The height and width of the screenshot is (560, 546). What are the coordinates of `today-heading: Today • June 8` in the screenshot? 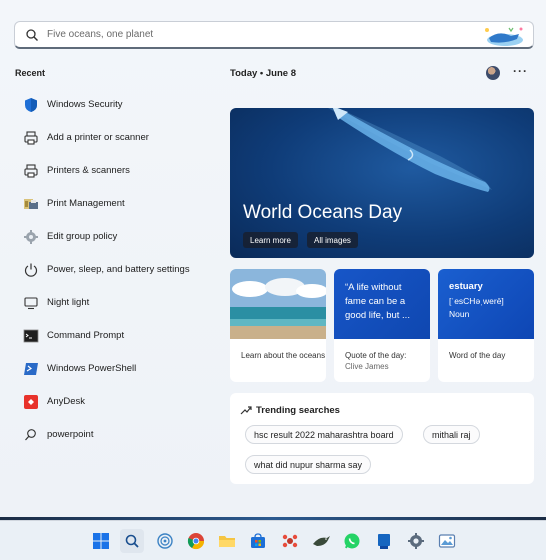 It's located at (263, 73).